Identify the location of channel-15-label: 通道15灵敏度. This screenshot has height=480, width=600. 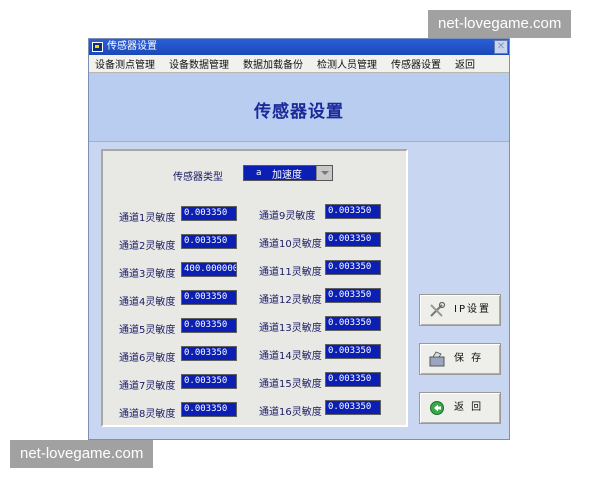
(290, 384).